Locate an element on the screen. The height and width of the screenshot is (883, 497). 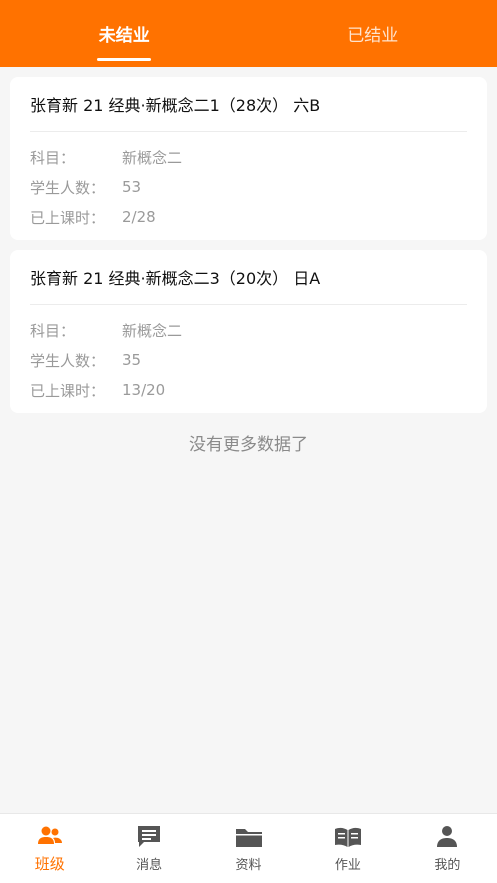
message-icon is located at coordinates (149, 836).